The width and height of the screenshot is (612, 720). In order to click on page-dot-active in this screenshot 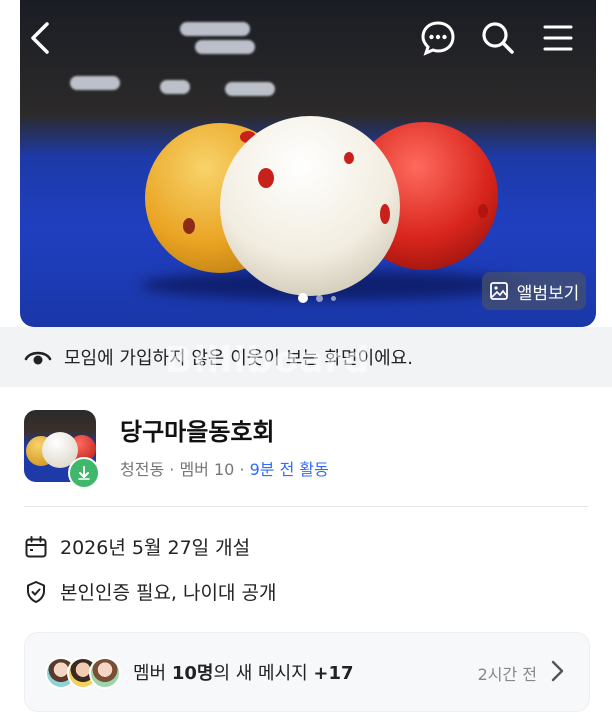, I will do `click(303, 298)`.